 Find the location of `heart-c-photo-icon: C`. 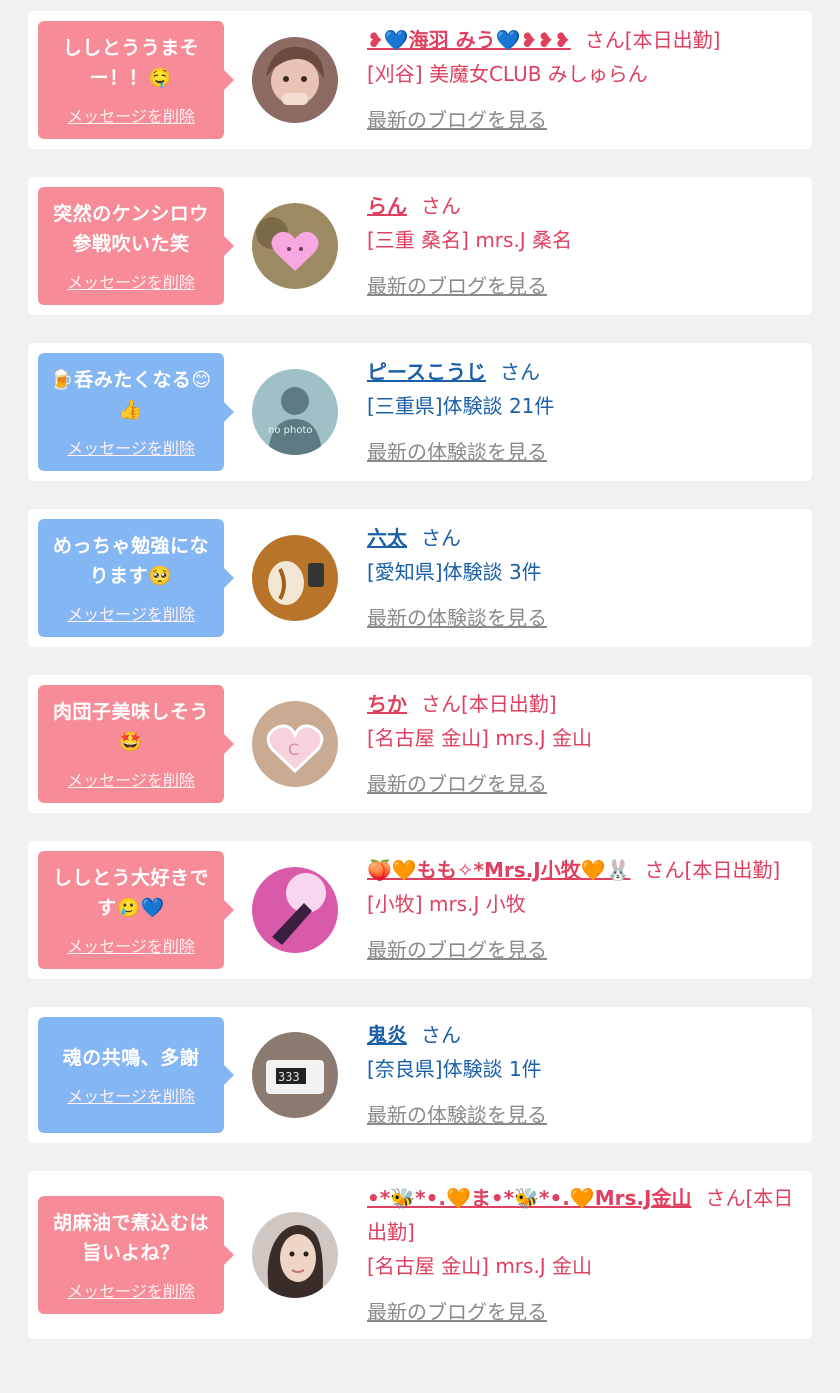

heart-c-photo-icon: C is located at coordinates (295, 744).